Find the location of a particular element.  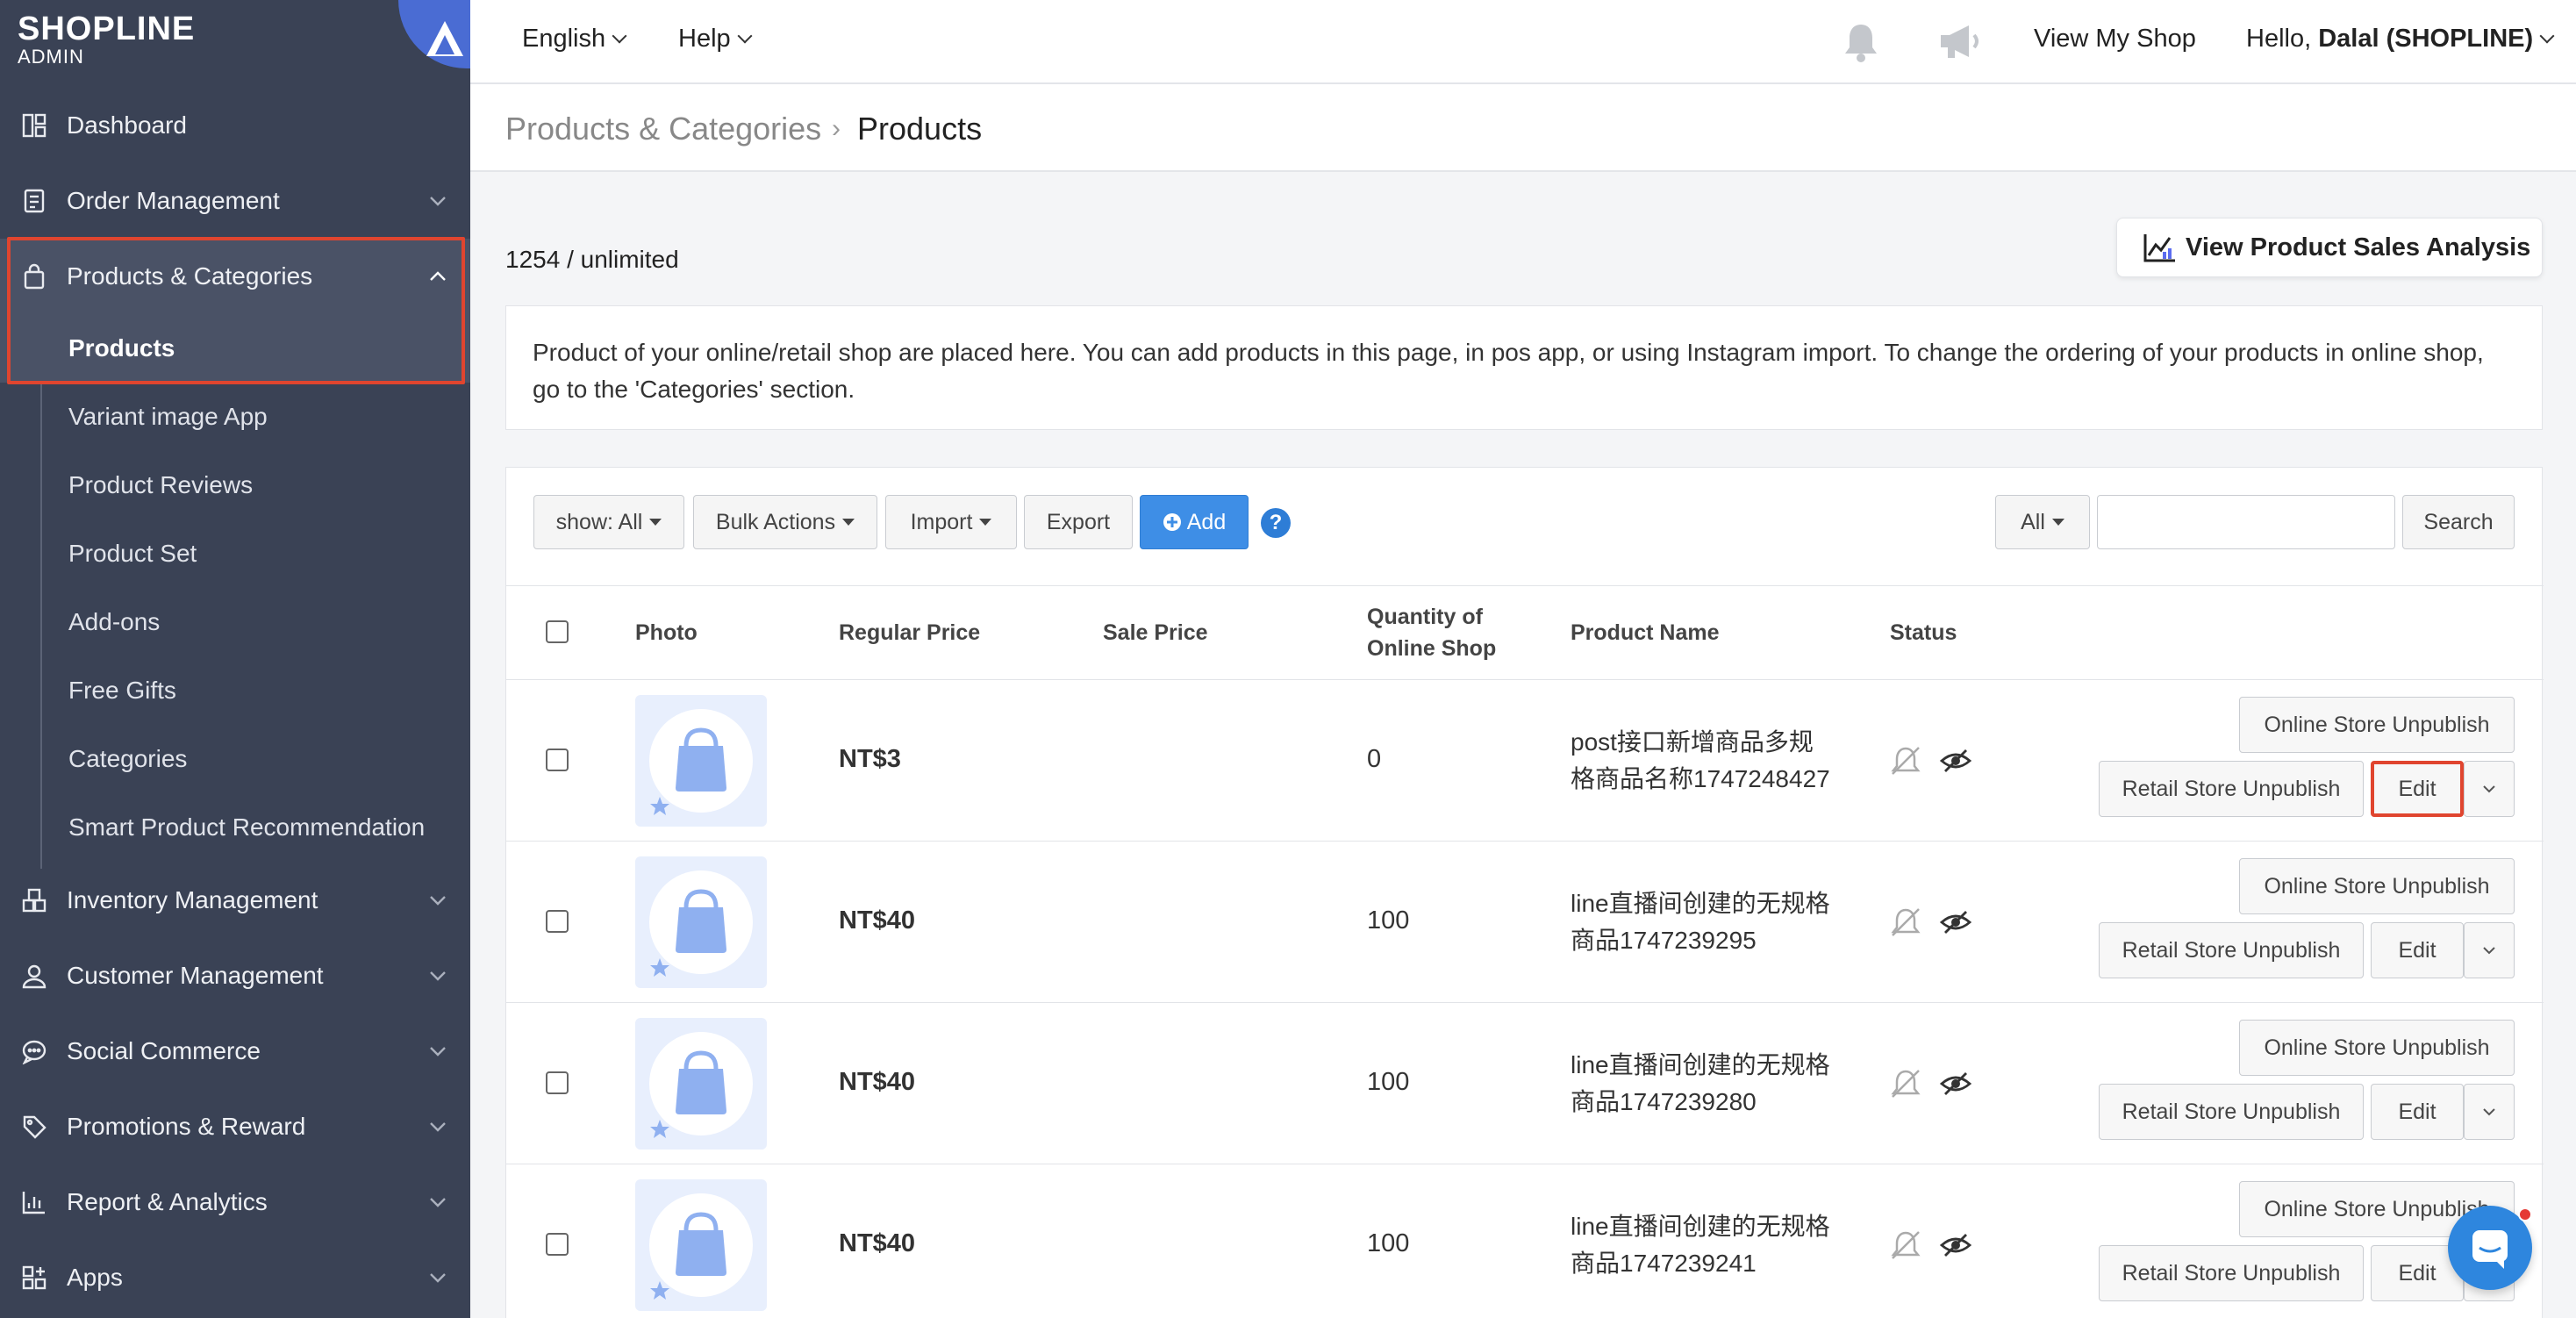

search-input is located at coordinates (2246, 522).